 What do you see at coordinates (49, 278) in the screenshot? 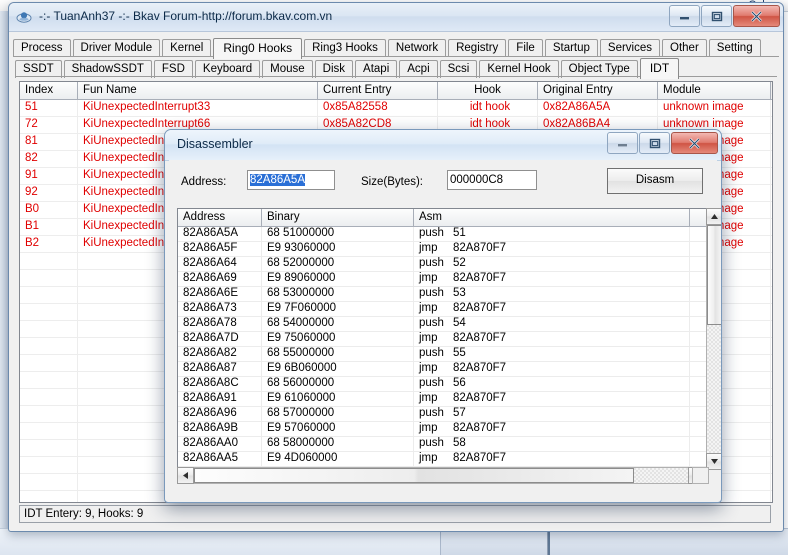
I see `table-cell-empty` at bounding box center [49, 278].